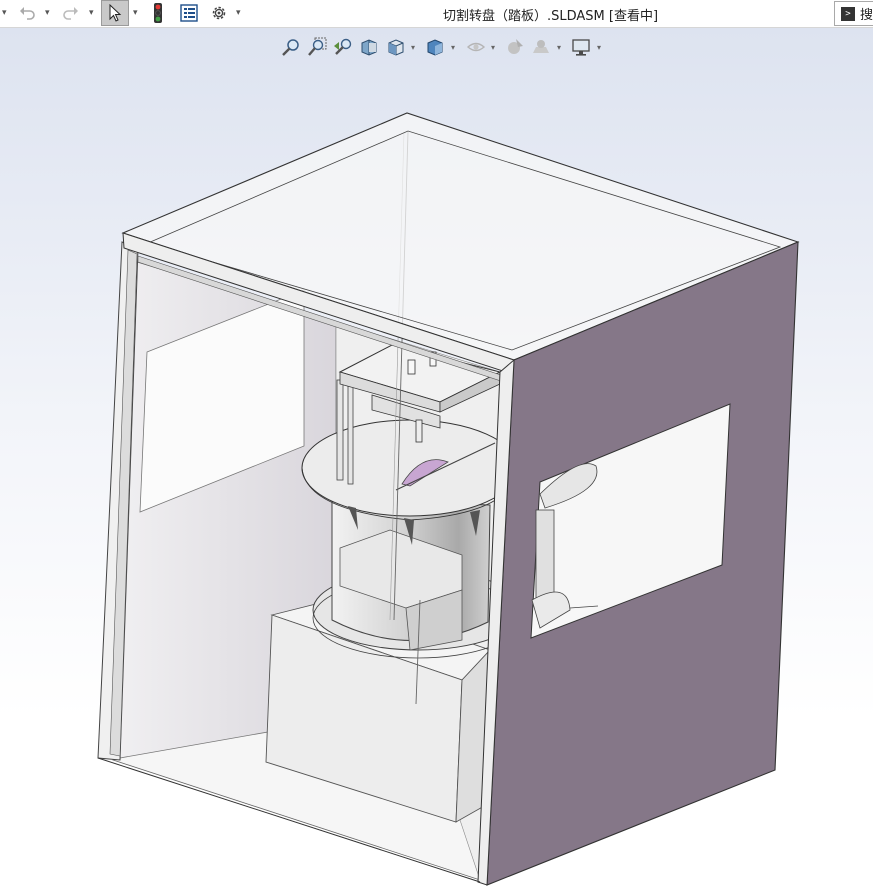 Image resolution: width=873 pixels, height=891 pixels. Describe the element at coordinates (115, 13) in the screenshot. I see `select-pointer-icon` at that location.